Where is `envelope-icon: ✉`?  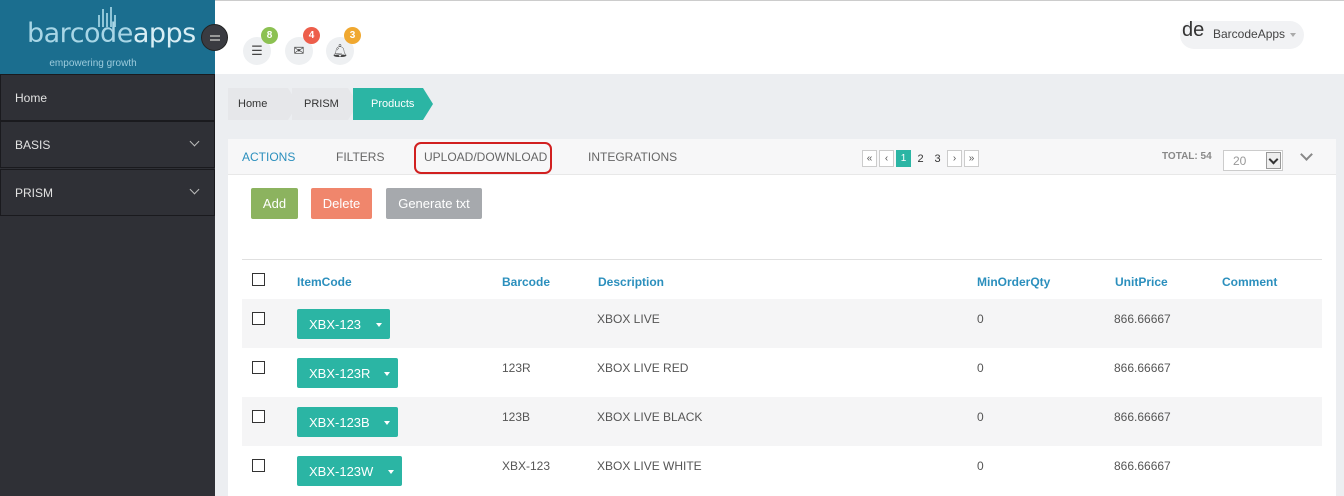
envelope-icon: ✉ is located at coordinates (299, 50).